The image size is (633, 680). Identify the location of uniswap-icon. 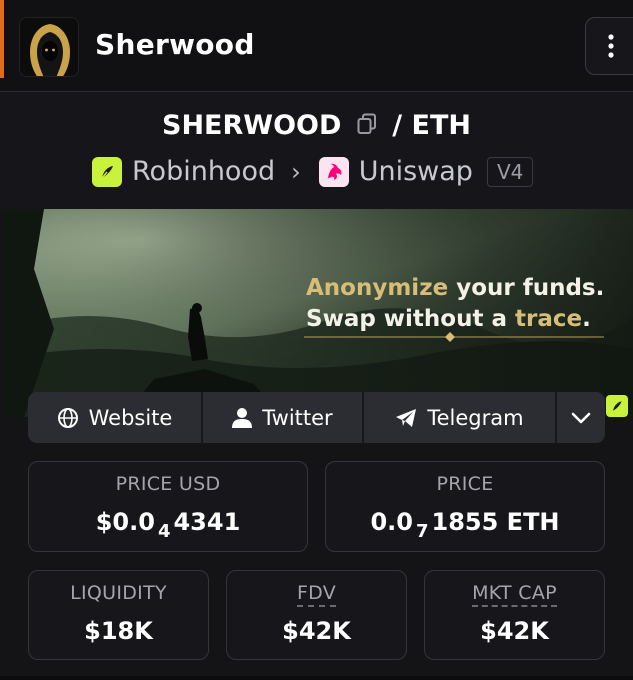
(333, 171).